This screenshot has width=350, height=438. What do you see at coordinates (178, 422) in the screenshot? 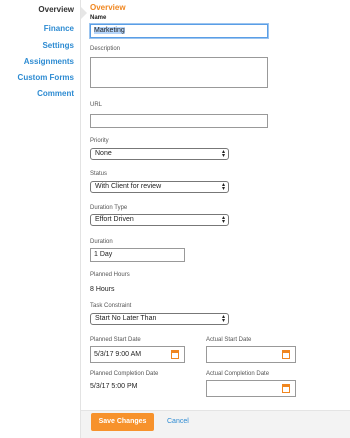
I see `cancel-link: Cancel` at bounding box center [178, 422].